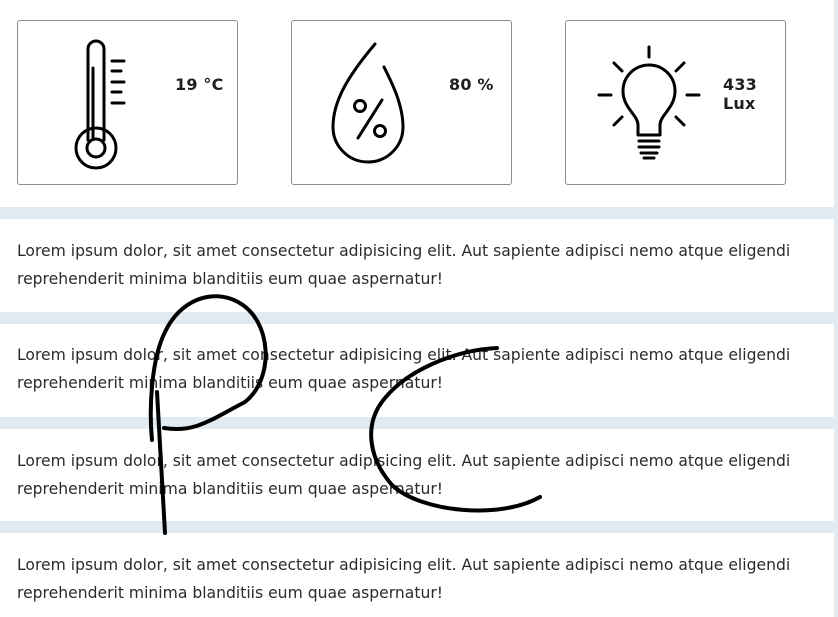  I want to click on humidity-card: 80 %, so click(401, 102).